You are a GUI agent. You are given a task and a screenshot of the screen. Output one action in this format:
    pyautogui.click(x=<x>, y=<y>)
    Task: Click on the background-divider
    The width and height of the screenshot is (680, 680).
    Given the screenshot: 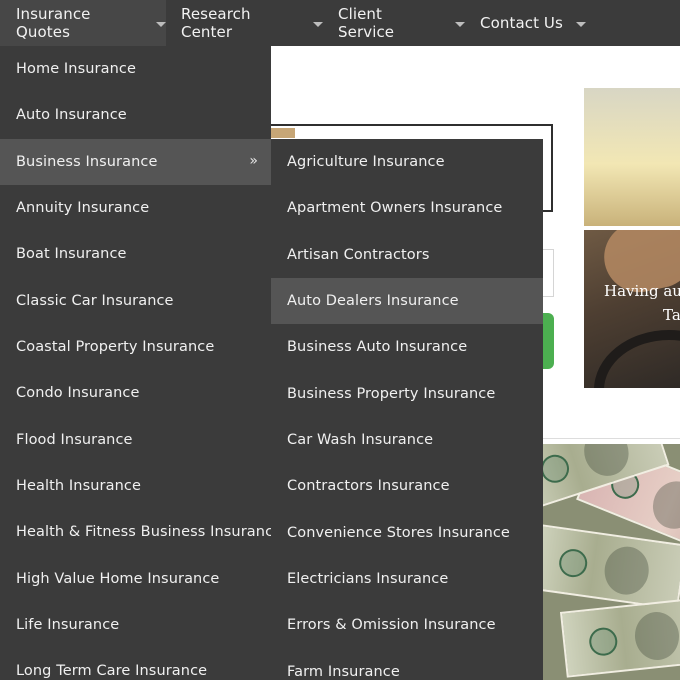 What is the action you would take?
    pyautogui.click(x=610, y=438)
    